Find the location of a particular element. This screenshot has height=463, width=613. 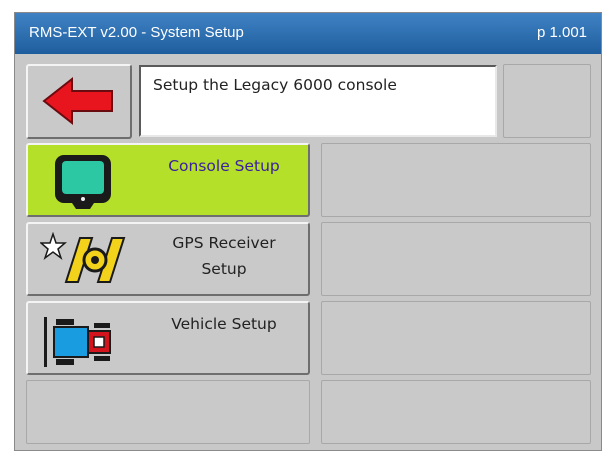

vehicle-setup-label: Vehicle Setup is located at coordinates (224, 324).